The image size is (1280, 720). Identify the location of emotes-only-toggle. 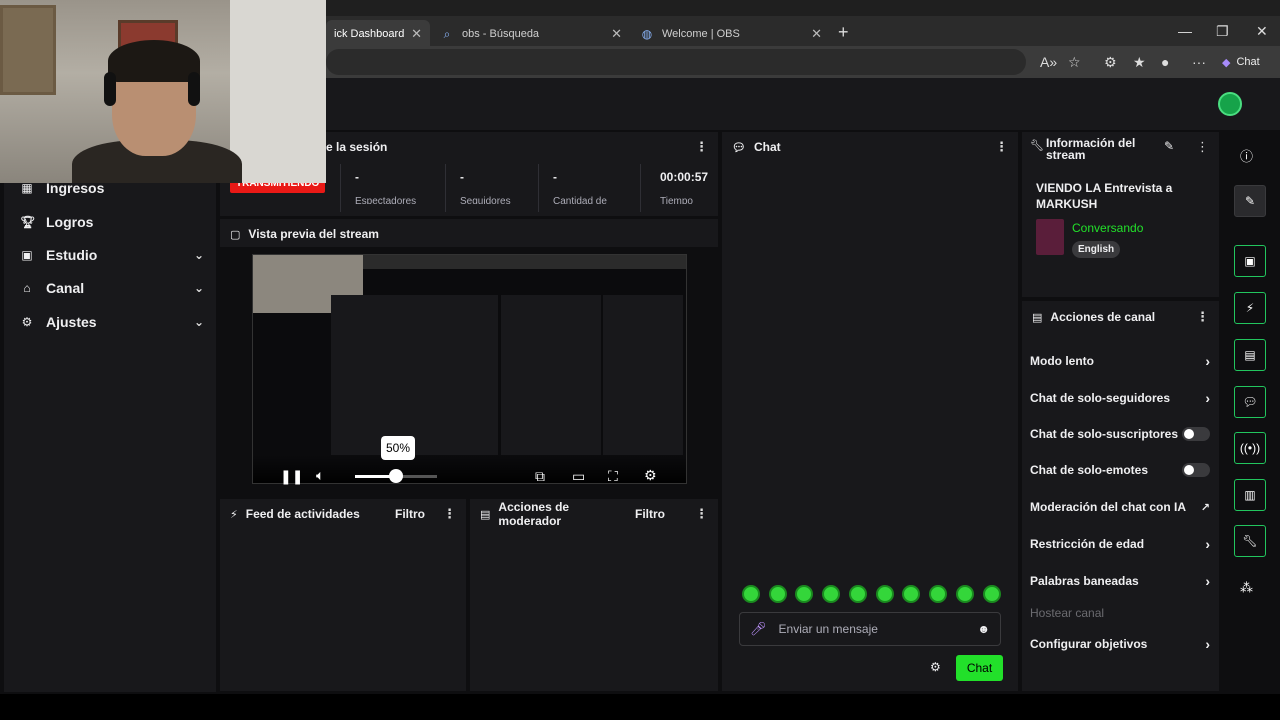
(1196, 470).